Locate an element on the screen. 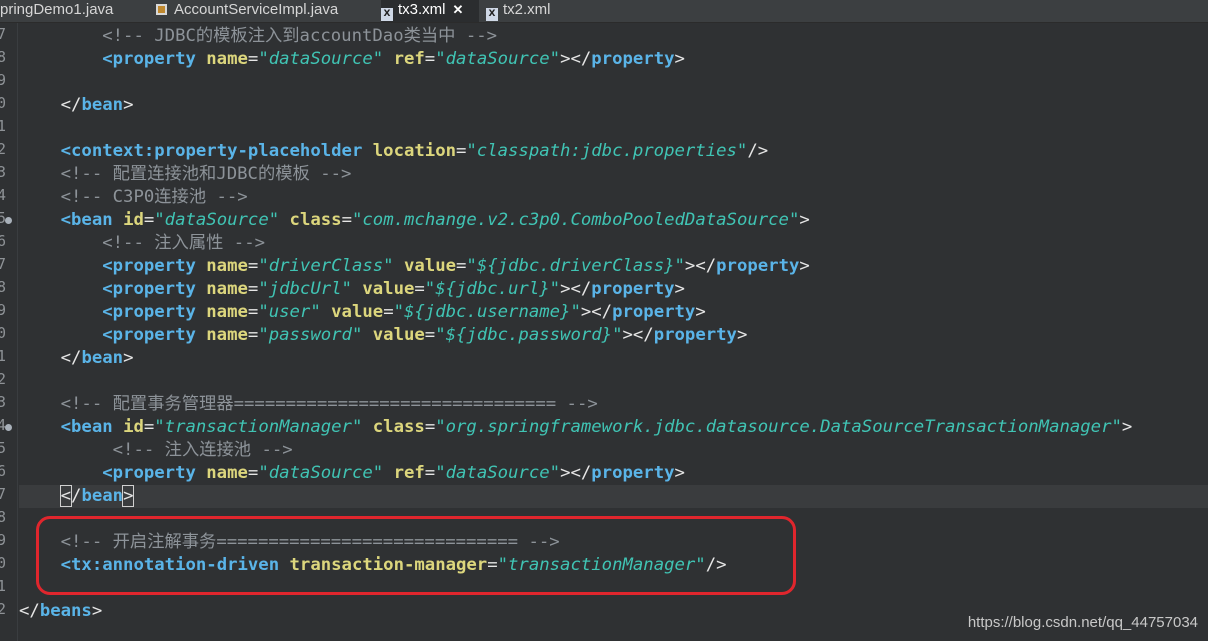 This screenshot has height=641, width=1208. code-token: <!-- C3P0连接池 --> is located at coordinates (133, 197).